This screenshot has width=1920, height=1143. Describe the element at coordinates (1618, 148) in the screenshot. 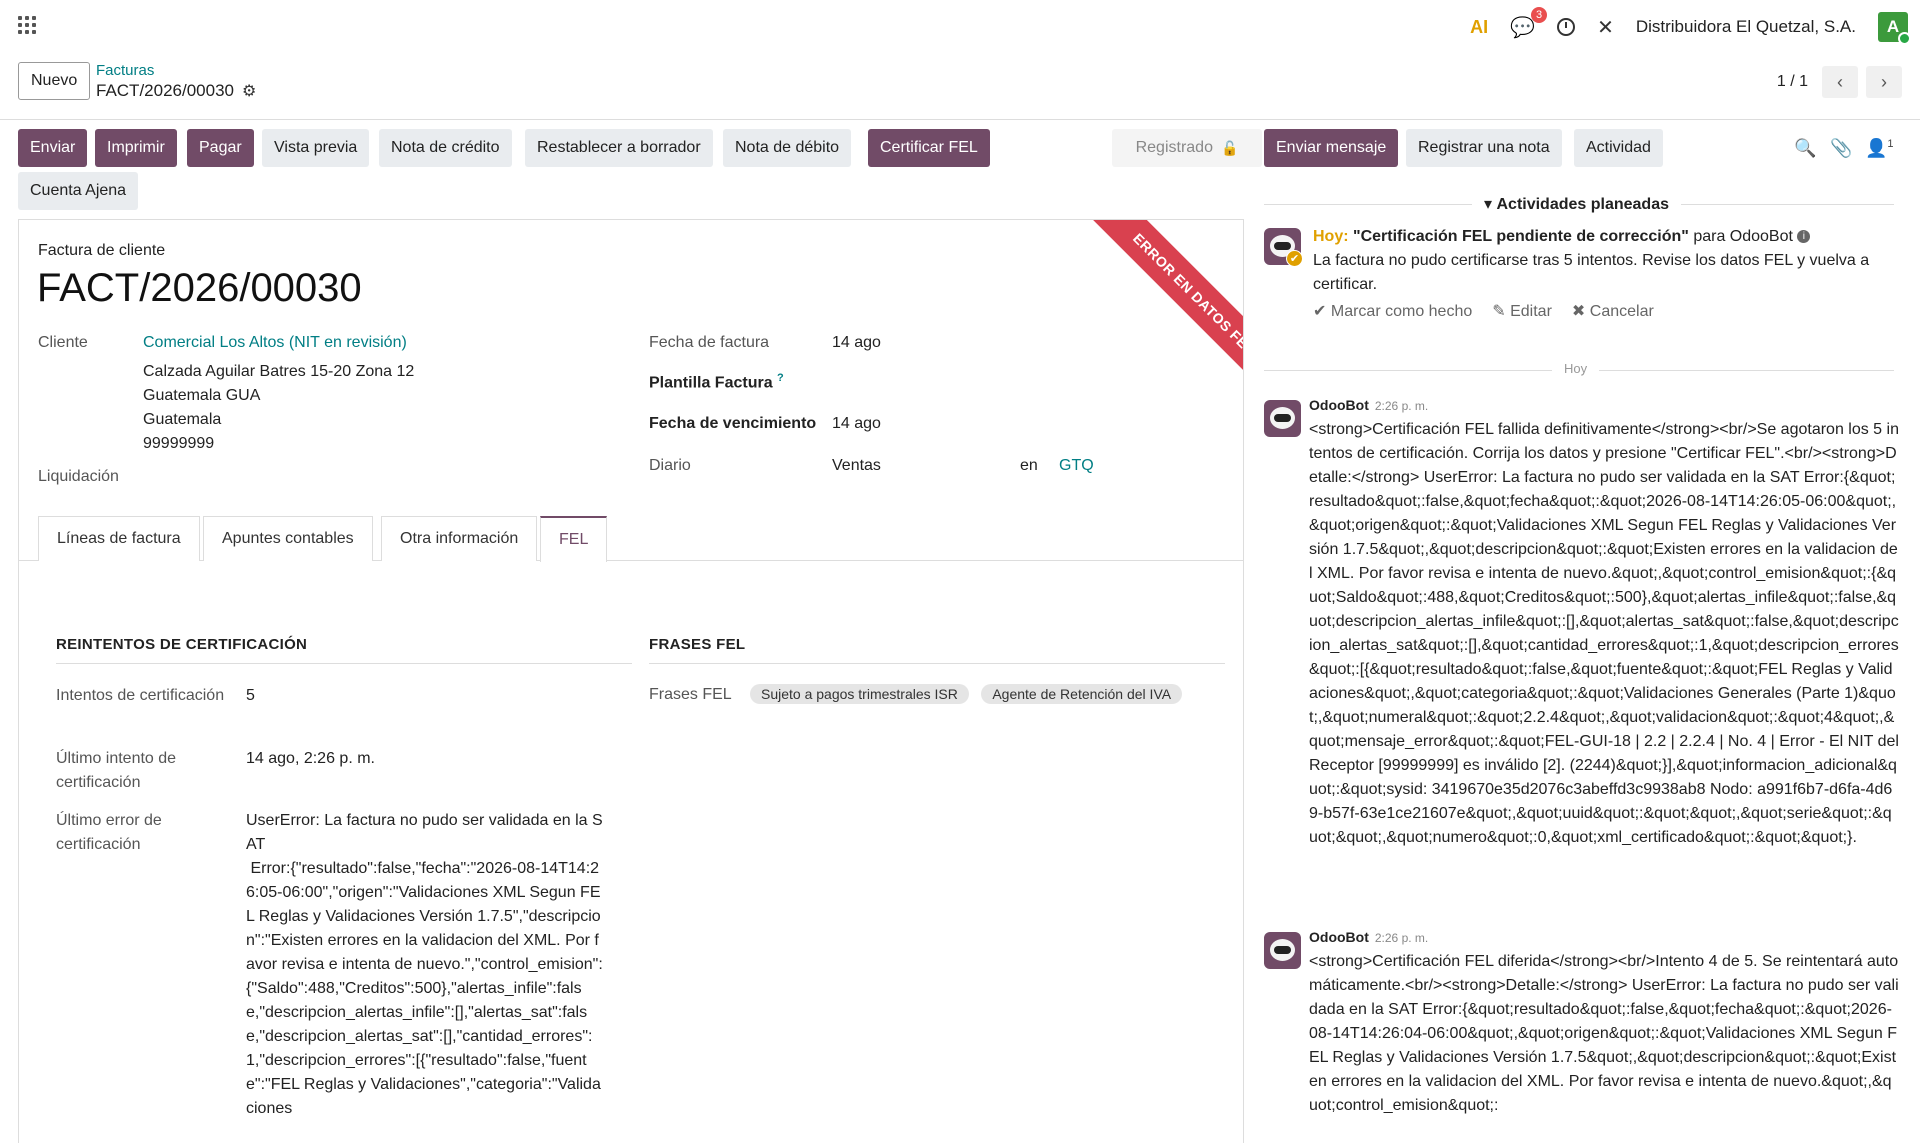

I see `activity-button: Actividad` at that location.